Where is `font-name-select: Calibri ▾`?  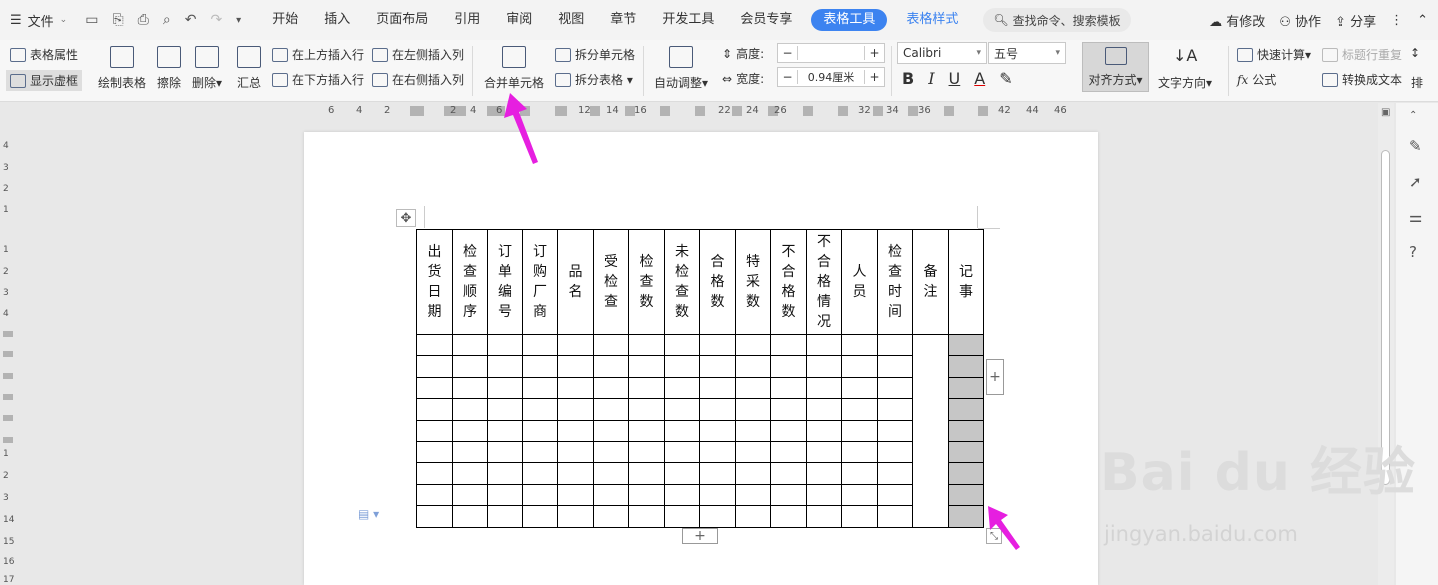 font-name-select: Calibri ▾ is located at coordinates (942, 53).